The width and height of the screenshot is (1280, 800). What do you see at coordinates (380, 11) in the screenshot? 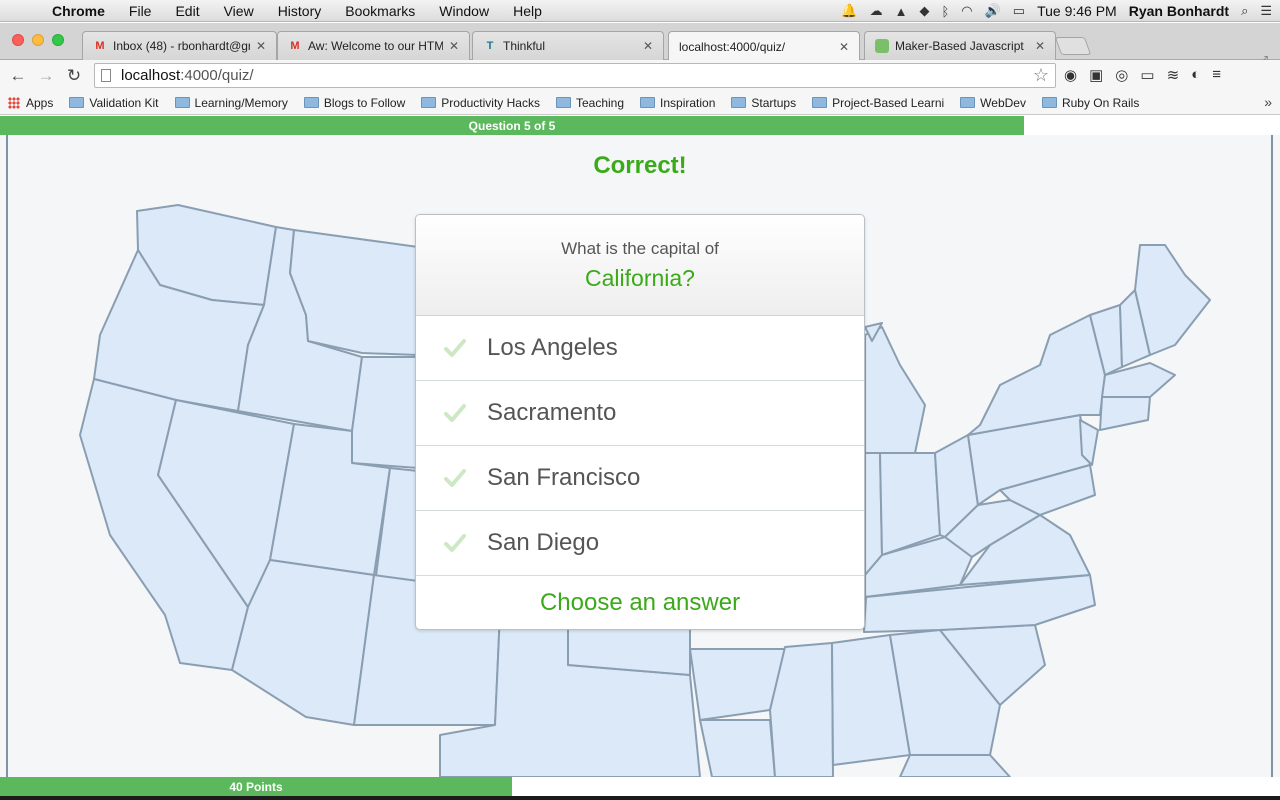
I see `menu-bookmarks: Bookmarks` at bounding box center [380, 11].